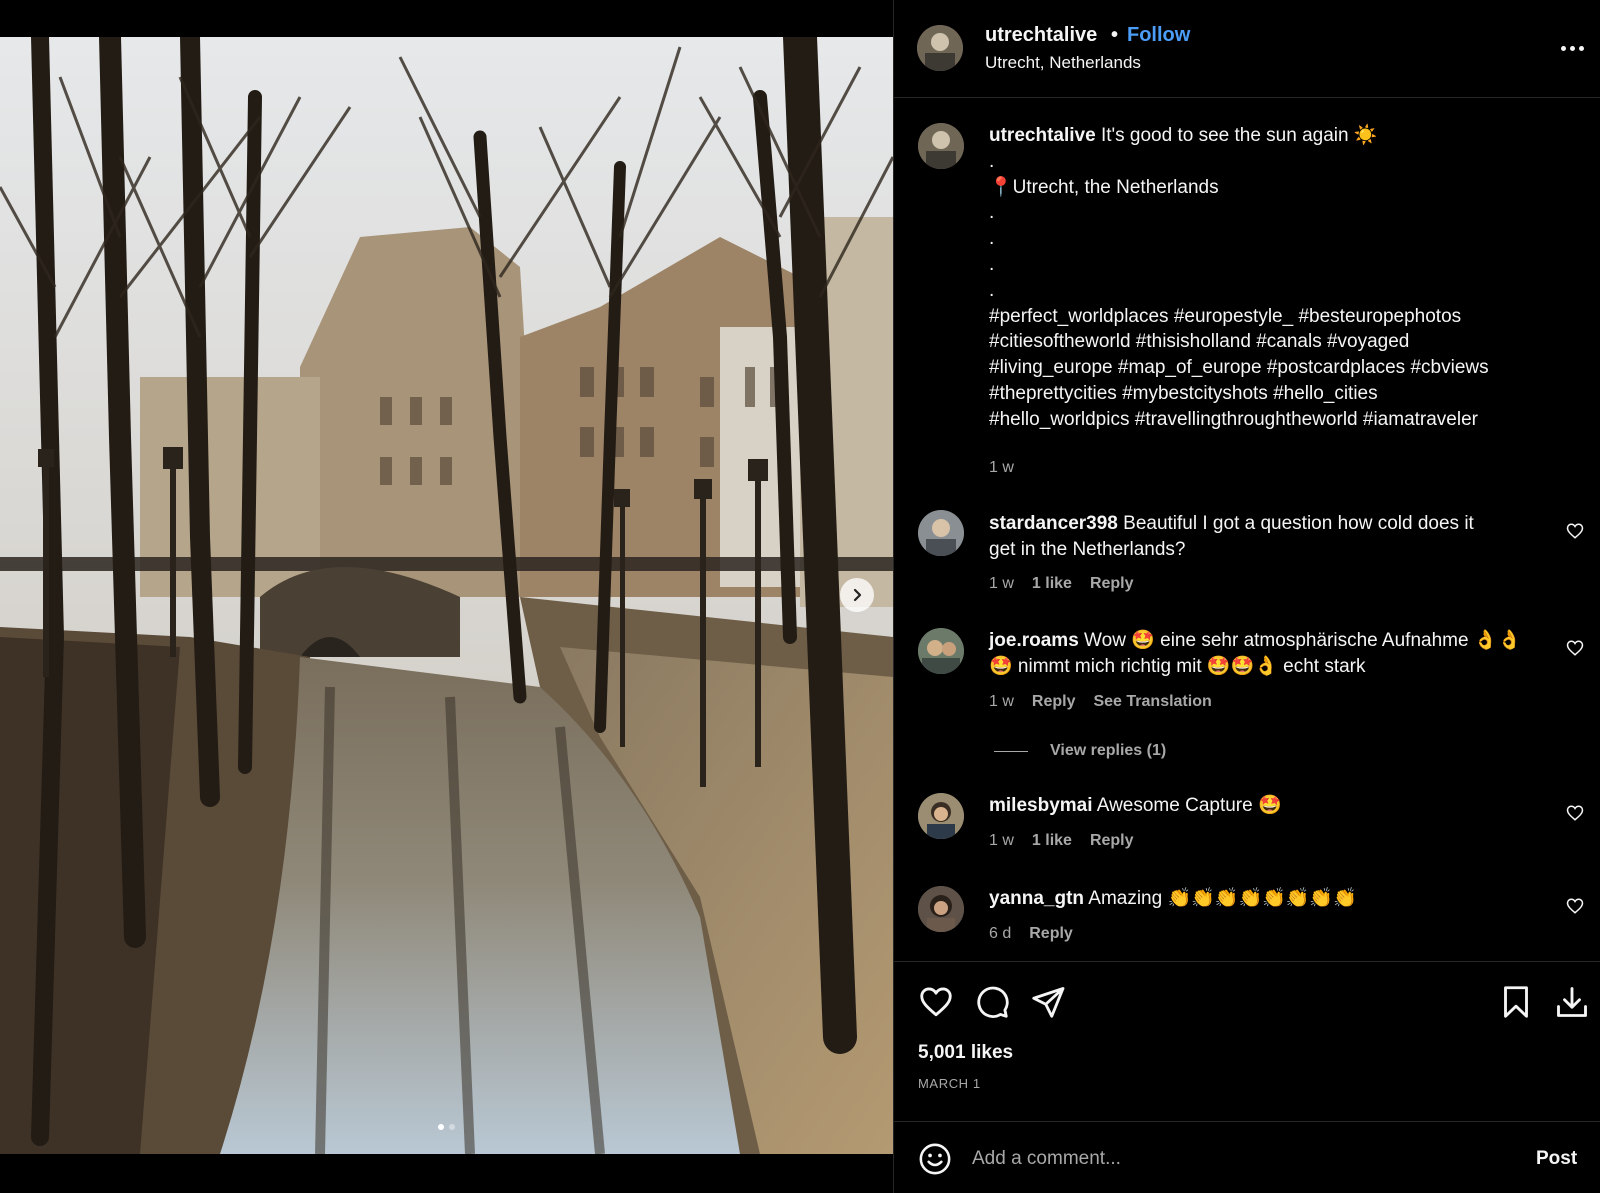 The width and height of the screenshot is (1600, 1193). What do you see at coordinates (1041, 805) in the screenshot?
I see `comment-username: milesbymai` at bounding box center [1041, 805].